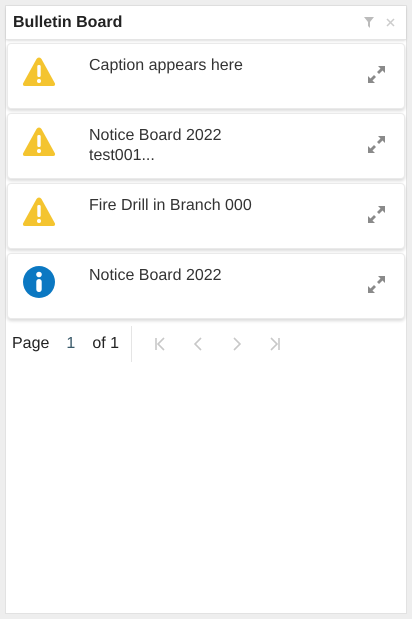 Image resolution: width=412 pixels, height=619 pixels. I want to click on filter-icon, so click(369, 22).